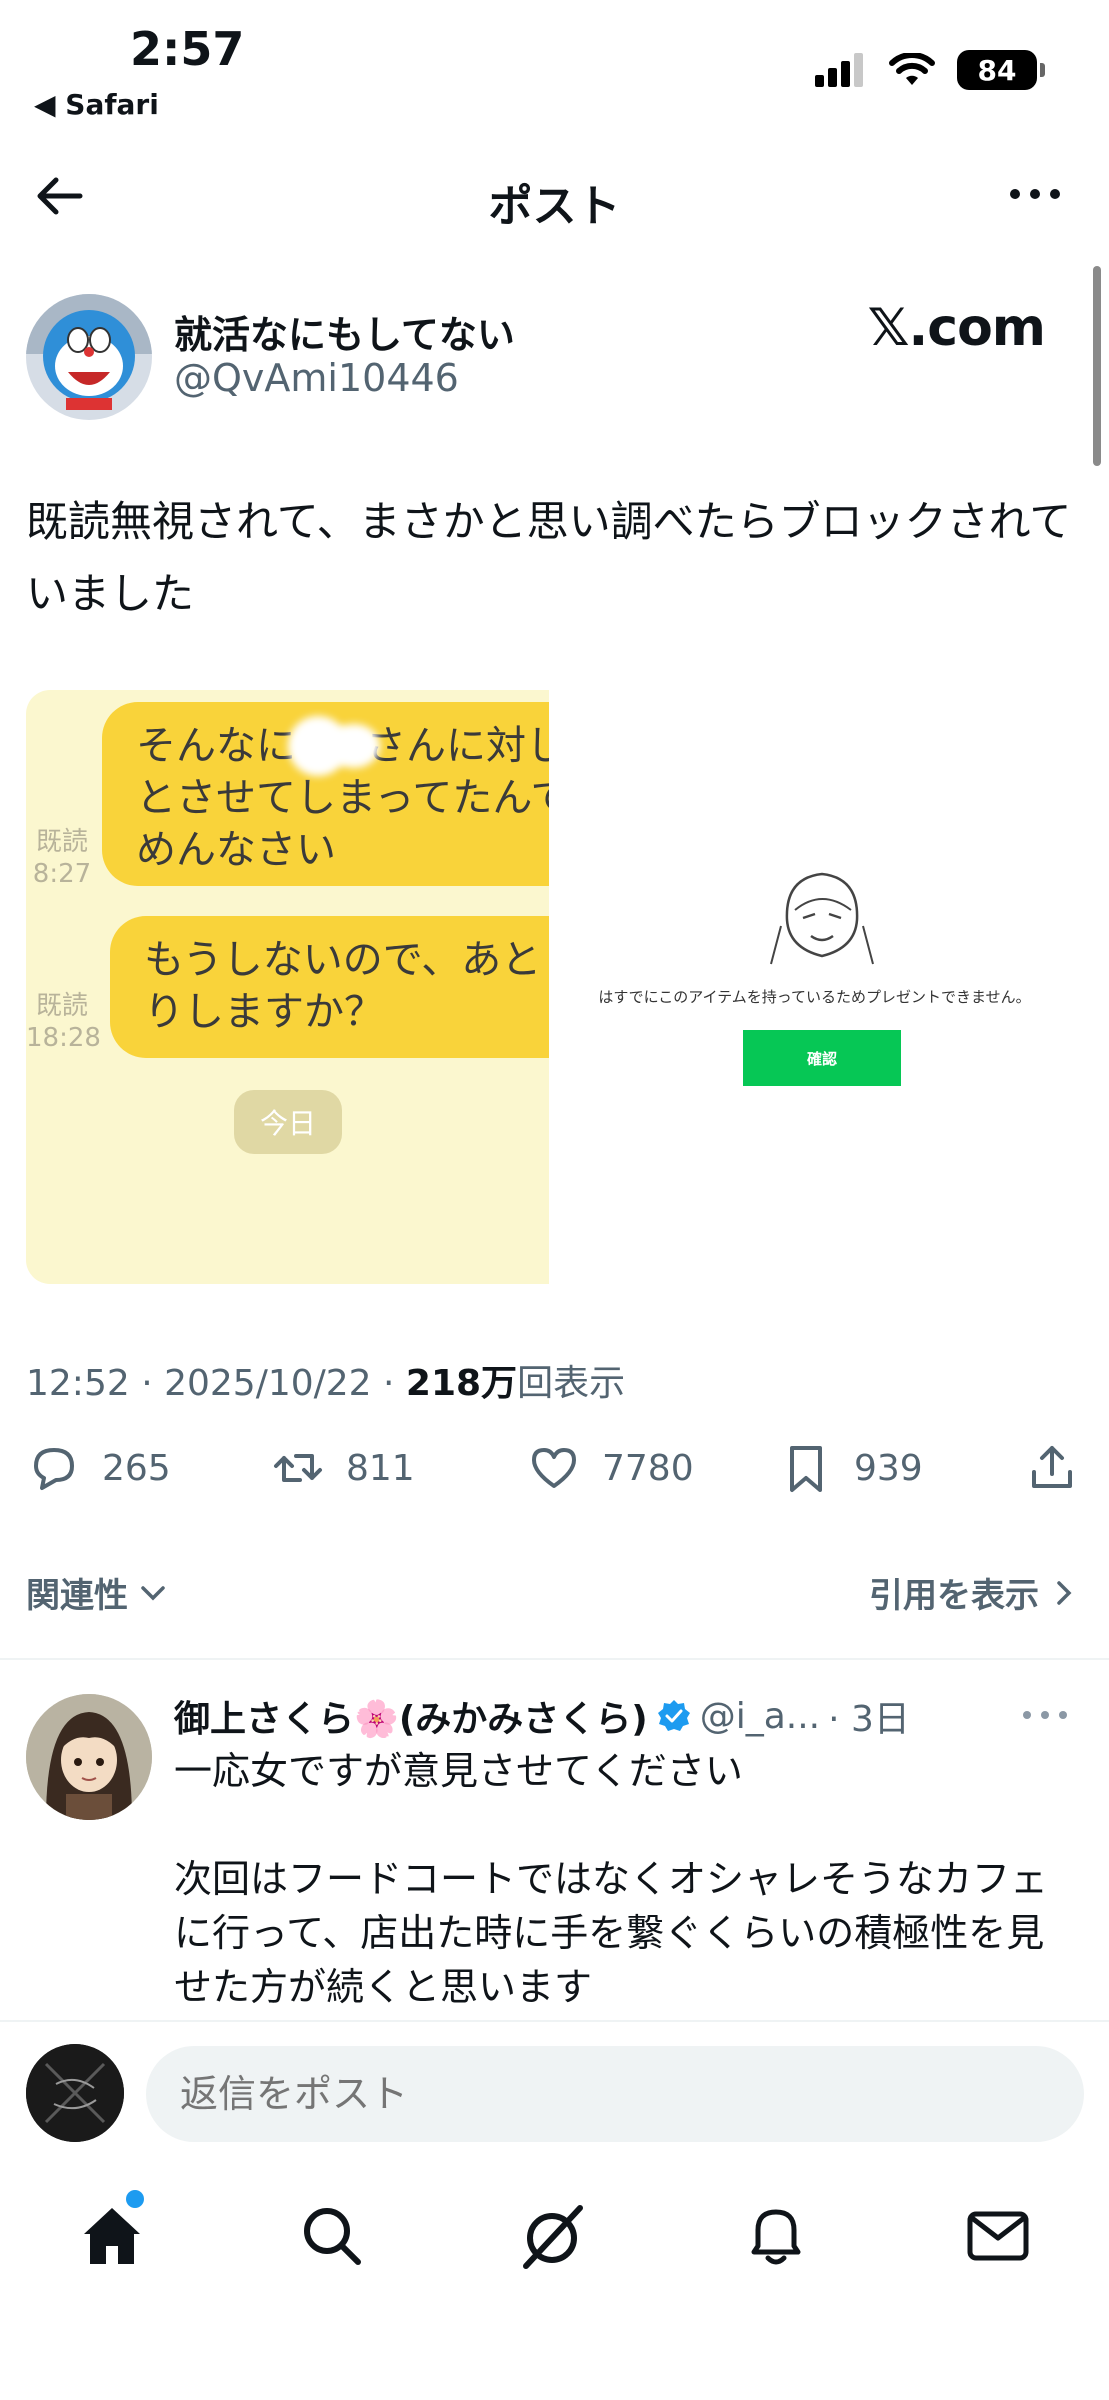 This screenshot has height=2400, width=1109. What do you see at coordinates (888, 1468) in the screenshot?
I see `bookmark-count: 939` at bounding box center [888, 1468].